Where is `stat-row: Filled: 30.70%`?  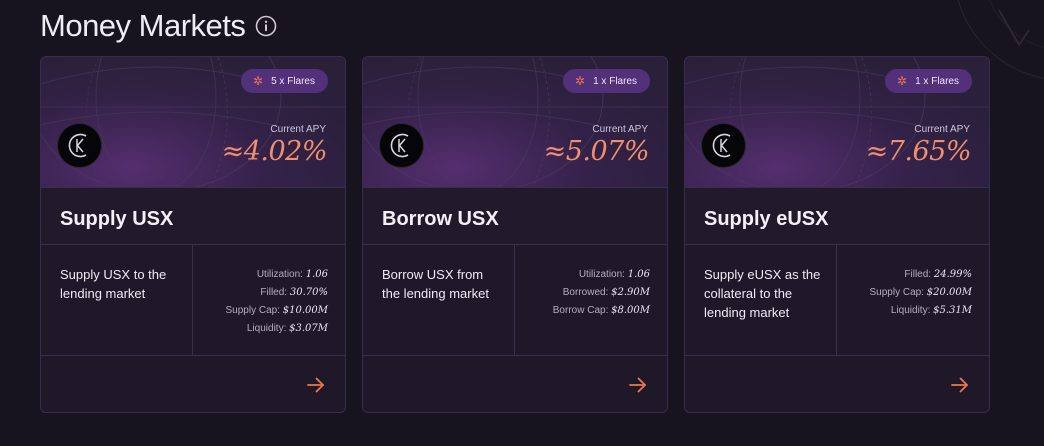
stat-row: Filled: 30.70% is located at coordinates (260, 293).